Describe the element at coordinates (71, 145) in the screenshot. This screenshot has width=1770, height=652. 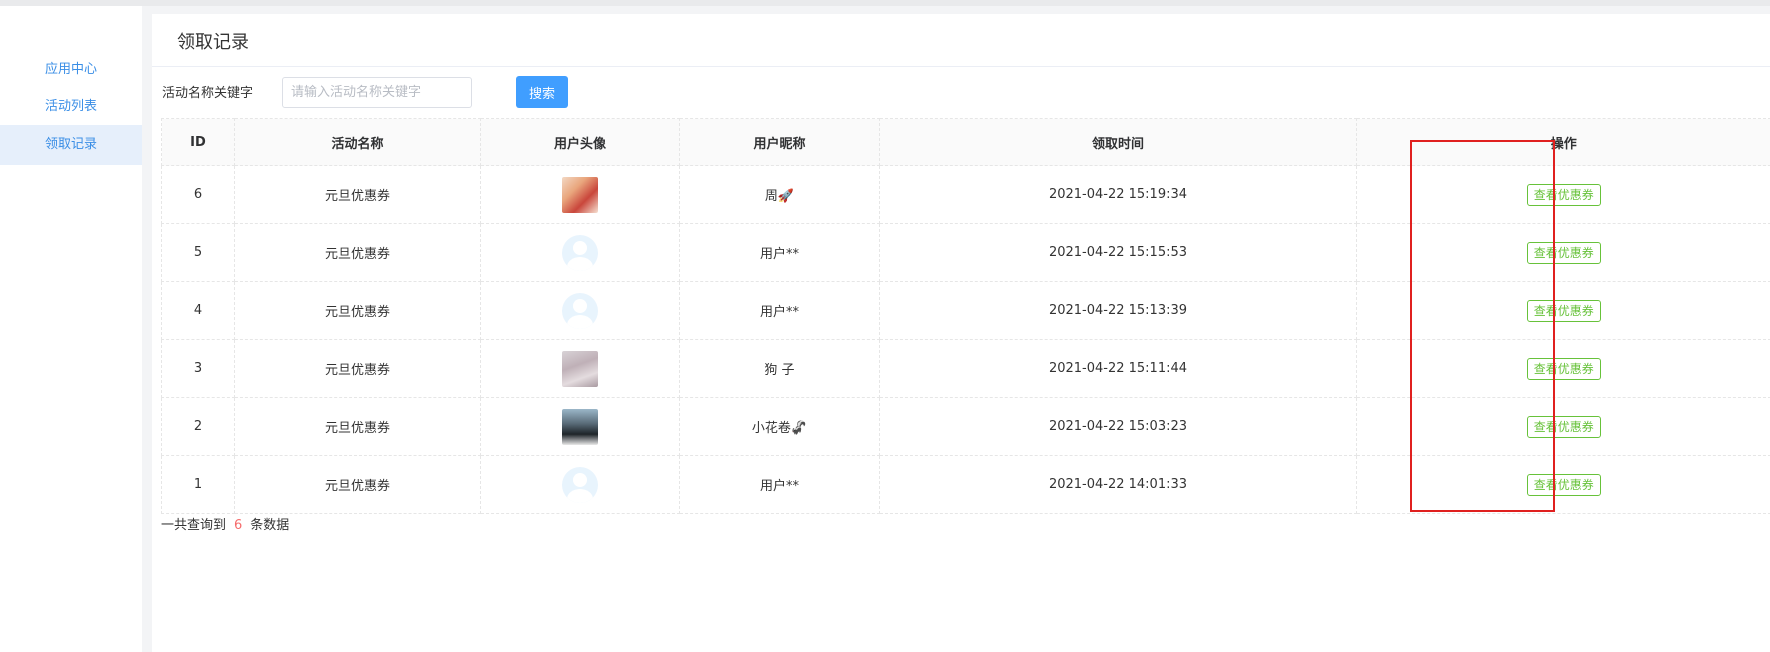
I see `sidebar-item-claim-records: 领取记录` at that location.